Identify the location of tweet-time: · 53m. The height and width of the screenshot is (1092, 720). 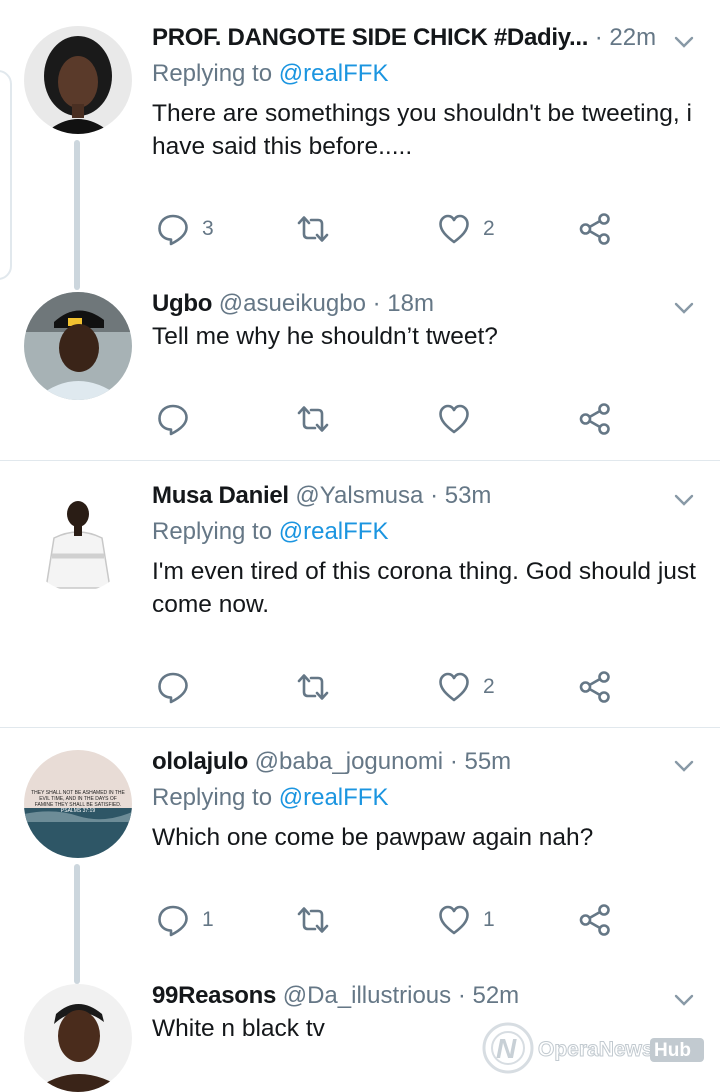
(460, 495).